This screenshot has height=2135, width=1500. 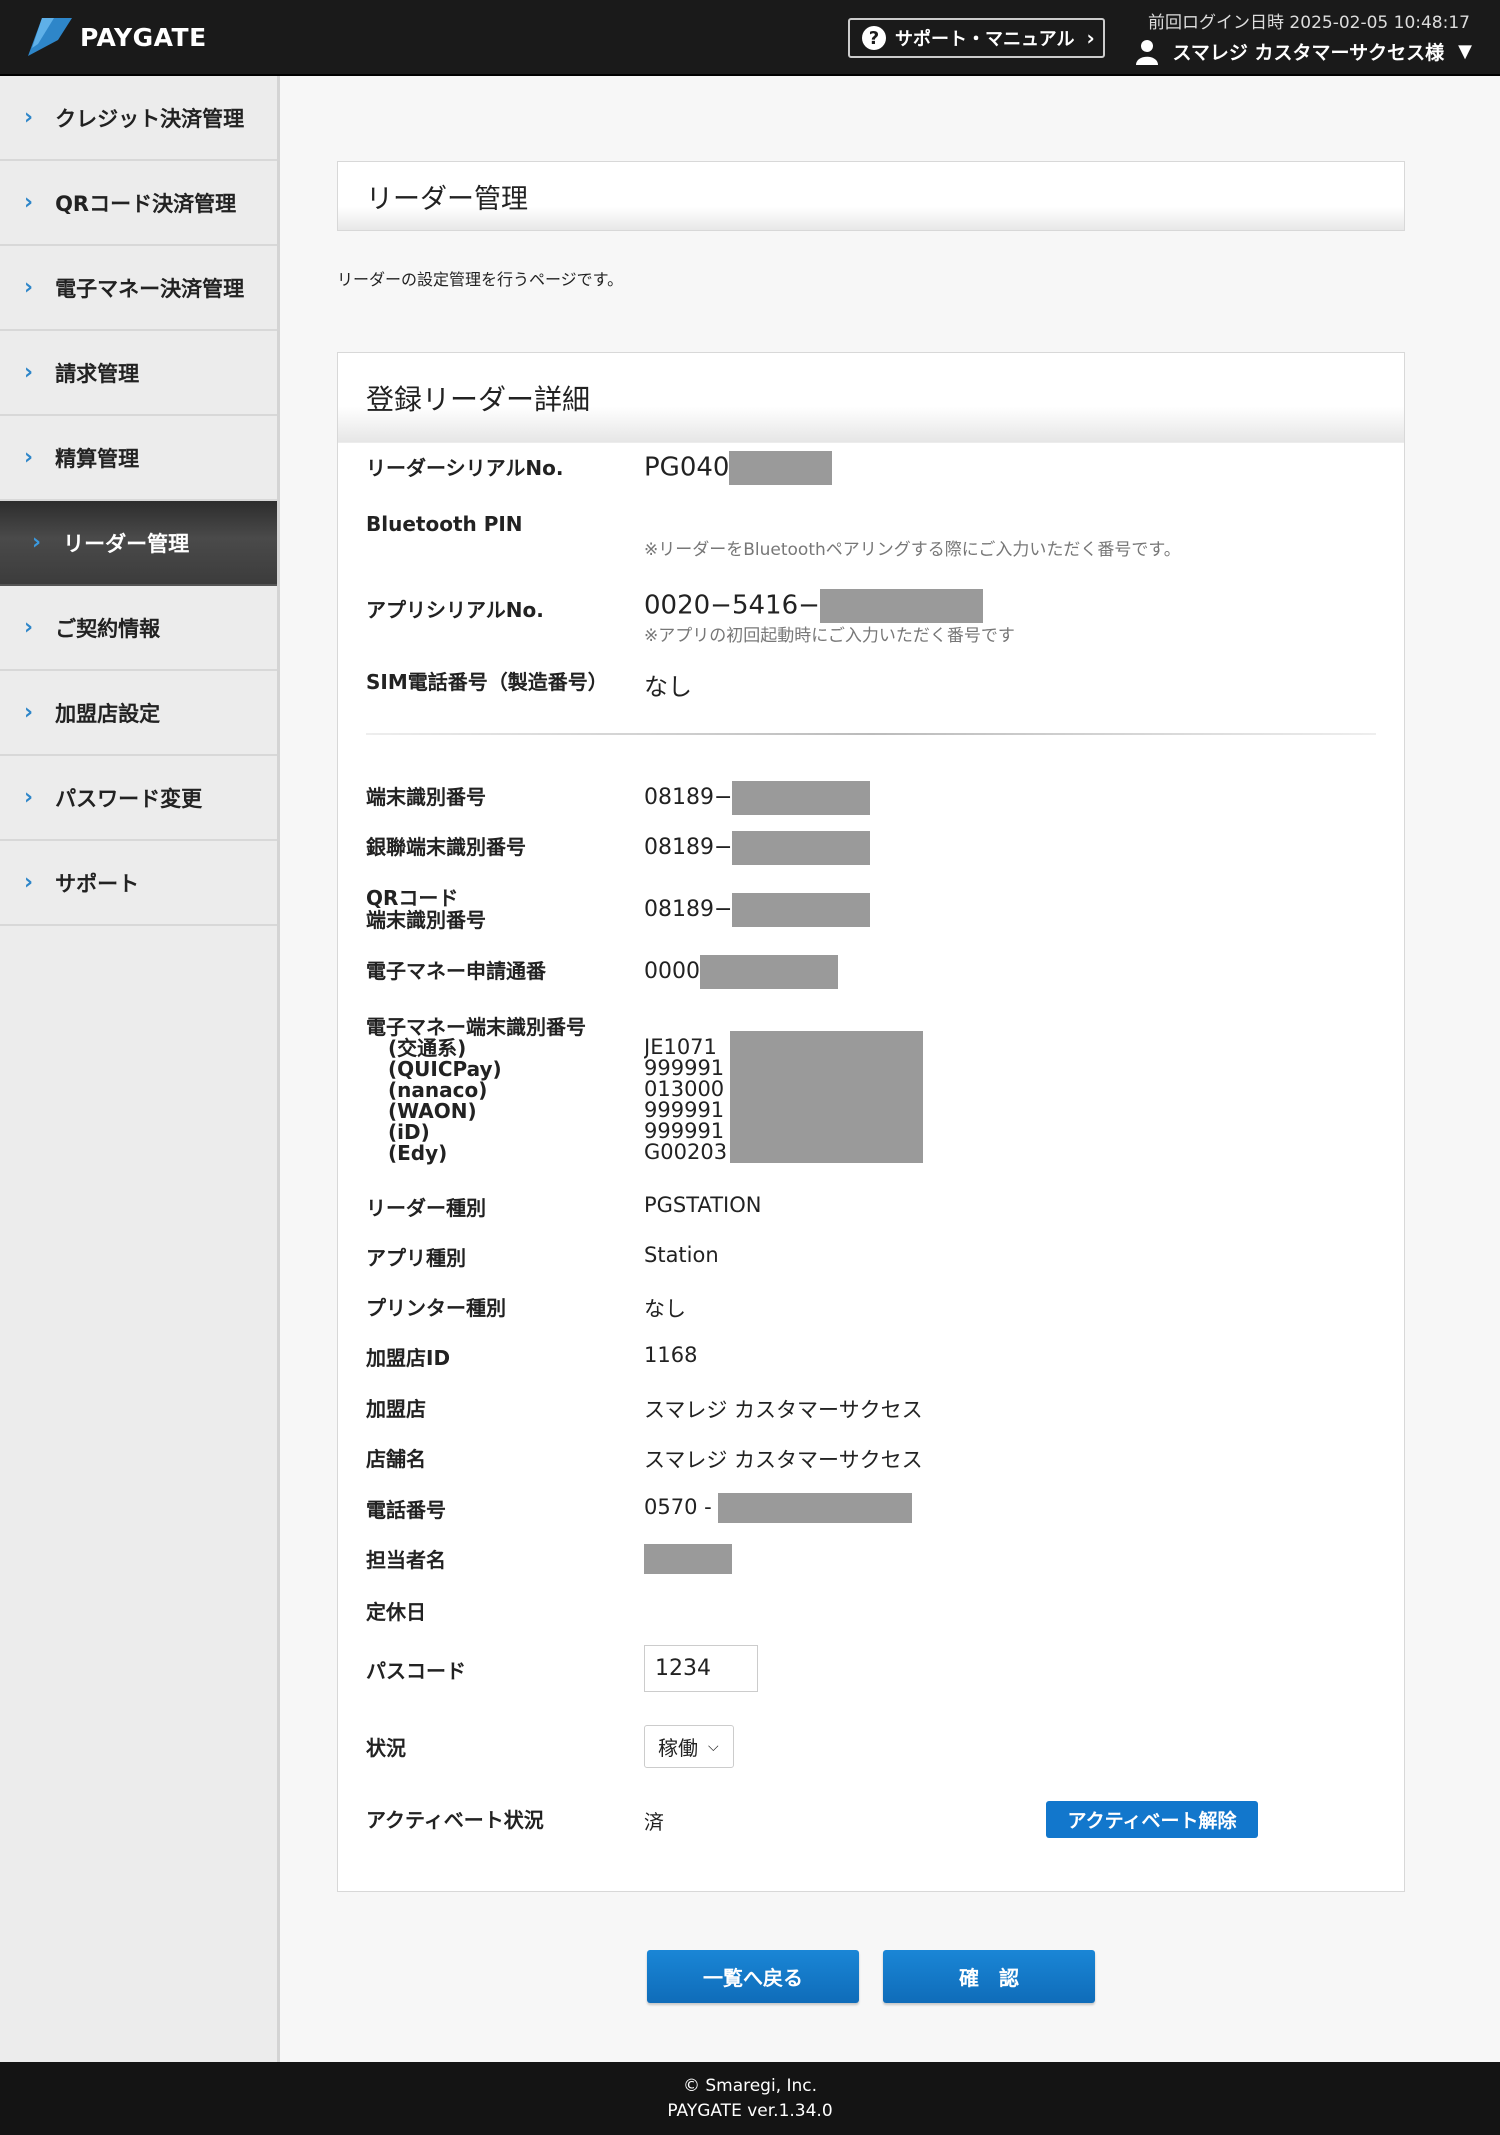 What do you see at coordinates (912, 550) in the screenshot?
I see `bluetooth-pin-note: ※リーダーをBluetoothペアリングする際にご入力いただく番号です。` at bounding box center [912, 550].